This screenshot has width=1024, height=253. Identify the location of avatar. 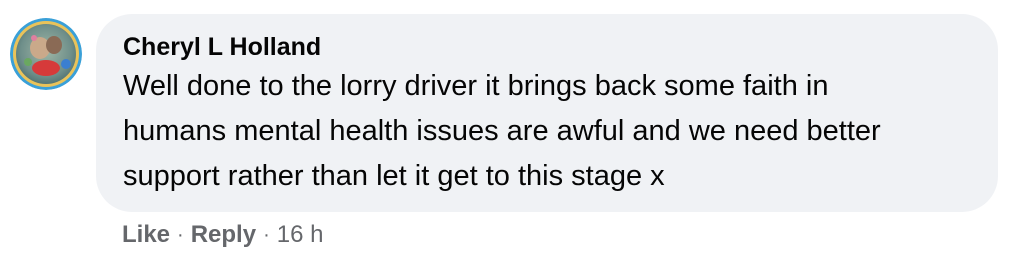
(46, 54).